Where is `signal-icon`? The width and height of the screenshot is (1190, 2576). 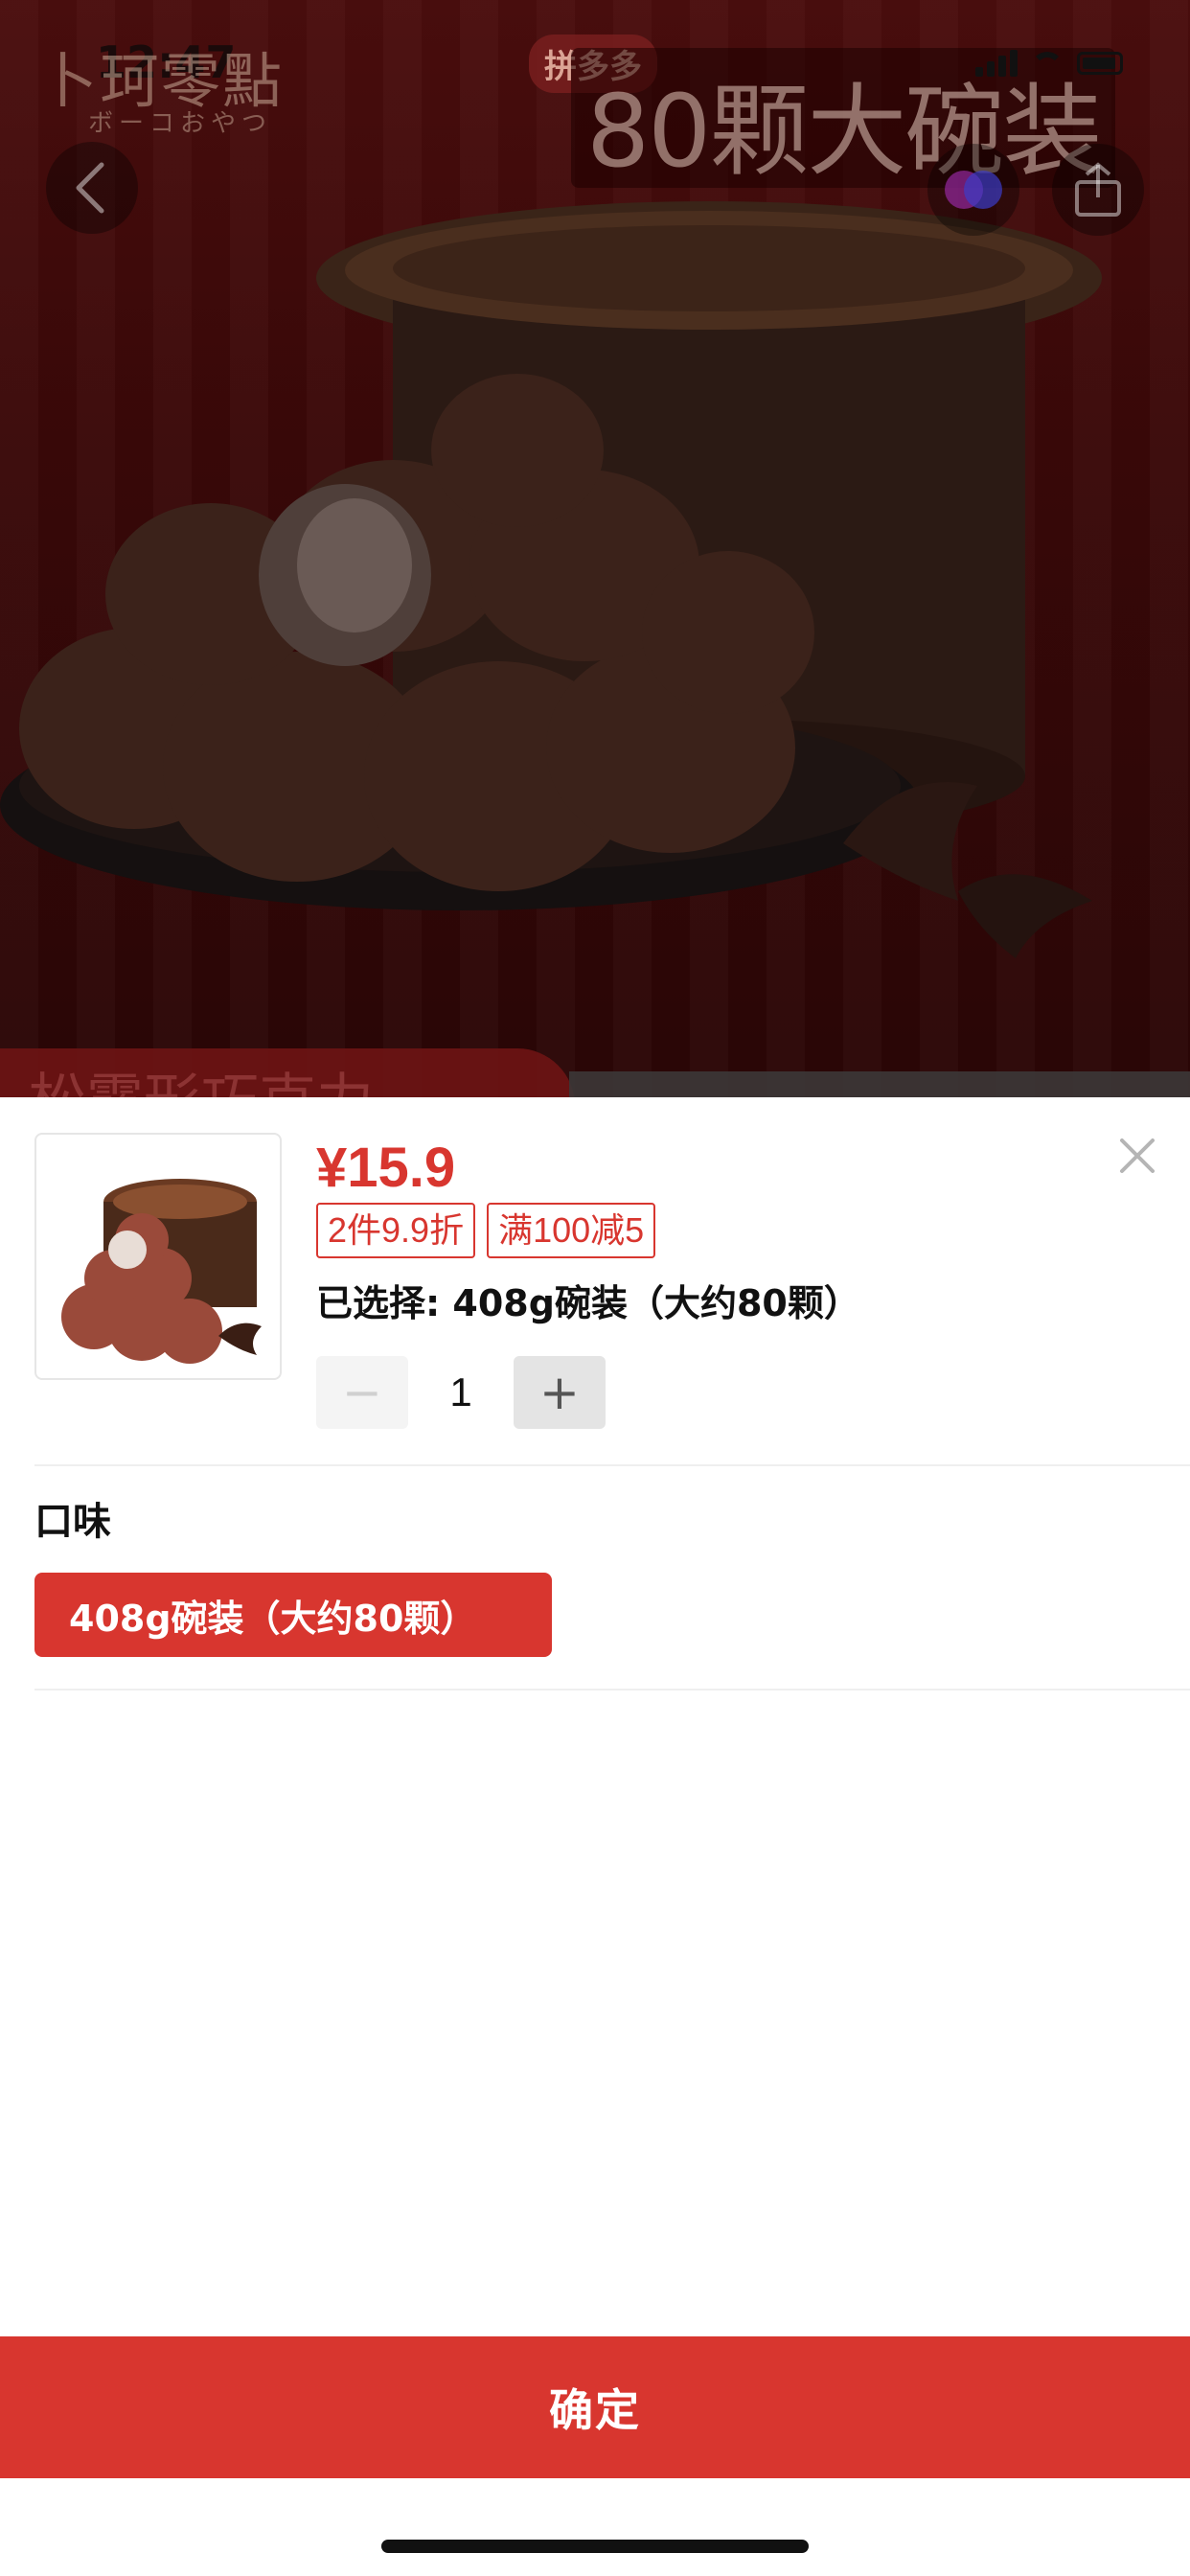 signal-icon is located at coordinates (997, 63).